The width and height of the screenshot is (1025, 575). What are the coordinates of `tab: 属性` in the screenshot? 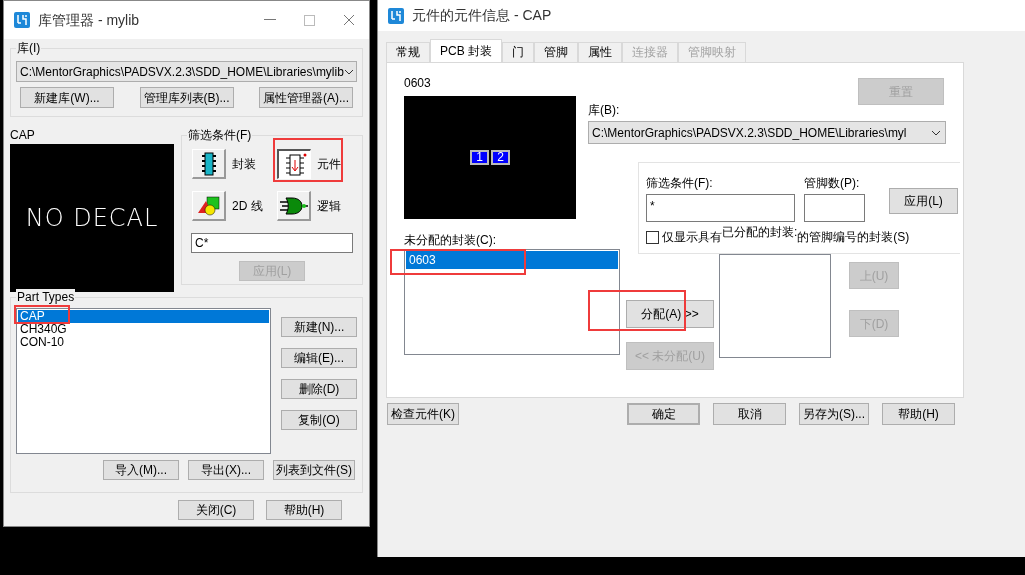 It's located at (600, 52).